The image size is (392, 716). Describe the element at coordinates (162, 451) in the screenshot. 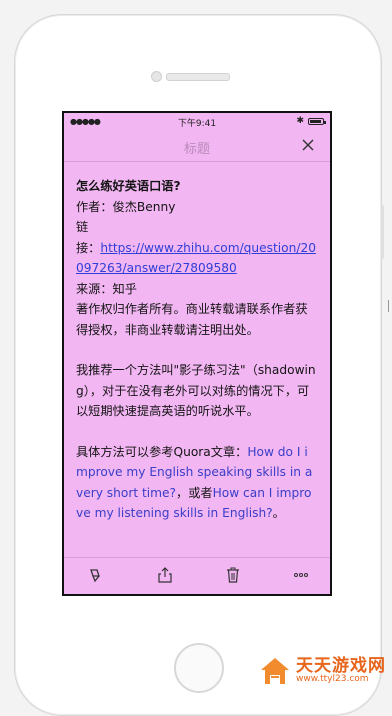

I see `quora-prefix: 具体方法可以参考Quora文章：` at that location.